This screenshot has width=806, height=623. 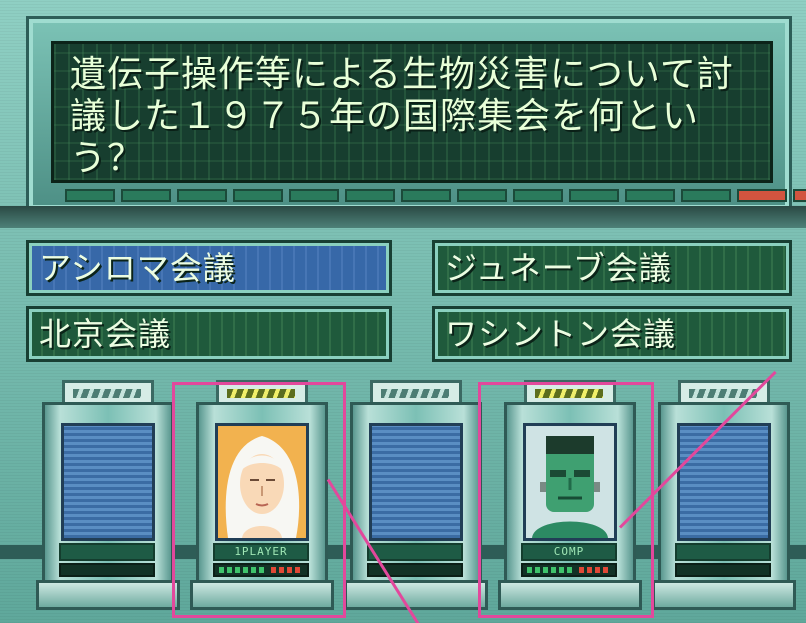 I want to click on answer-choice-3: 北京会議, so click(x=209, y=334).